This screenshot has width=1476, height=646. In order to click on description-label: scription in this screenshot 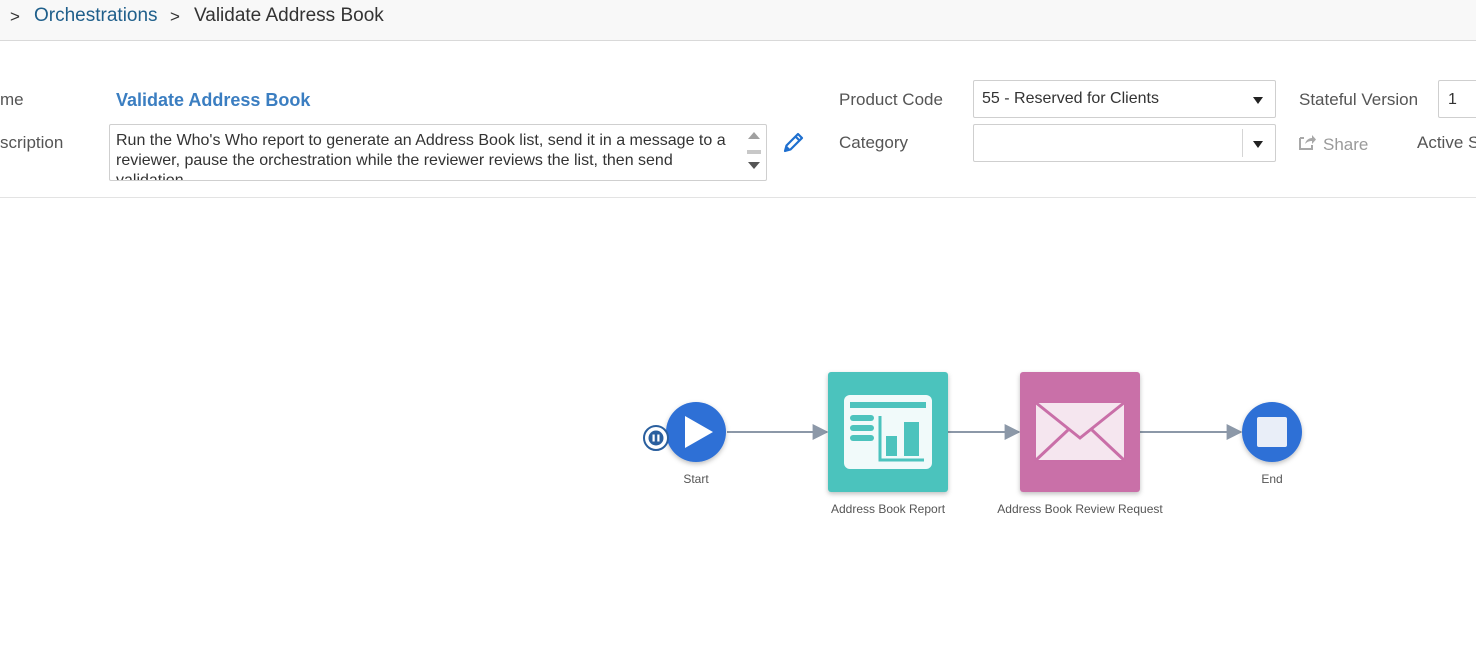, I will do `click(32, 142)`.